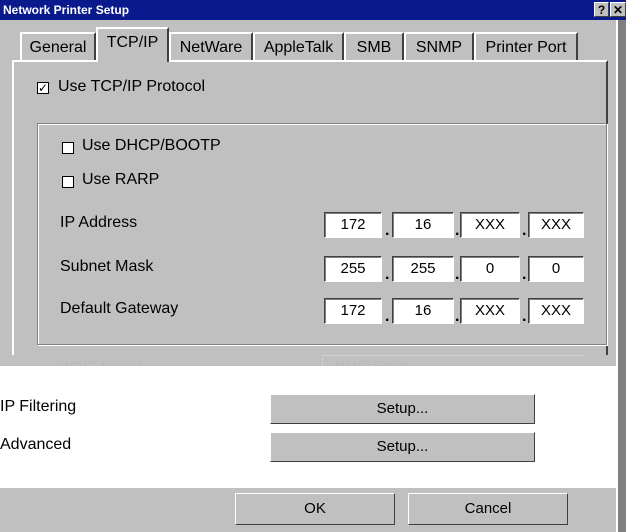 This screenshot has height=532, width=626. What do you see at coordinates (66, 10) in the screenshot?
I see `window-title: Network Printer Setup` at bounding box center [66, 10].